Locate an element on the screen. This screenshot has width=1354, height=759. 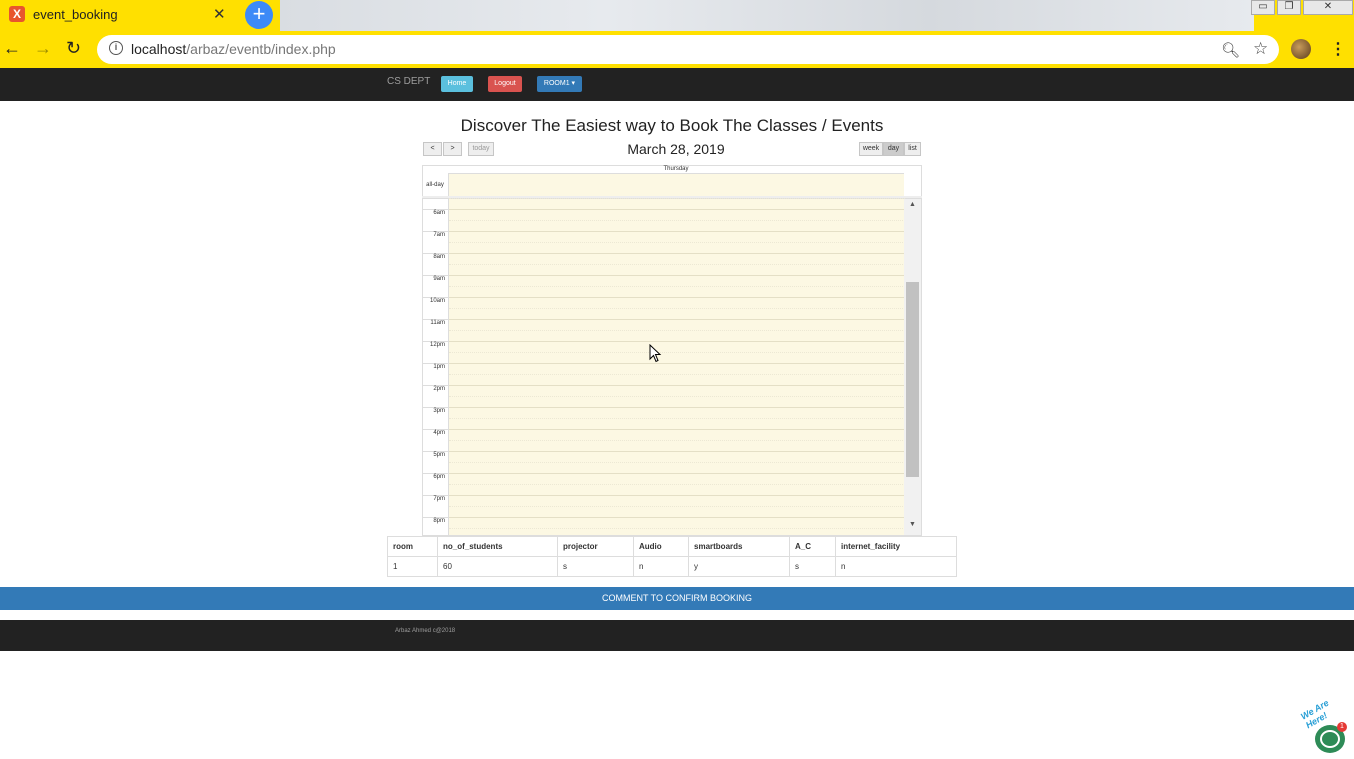
time-label: 6am is located at coordinates (439, 213).